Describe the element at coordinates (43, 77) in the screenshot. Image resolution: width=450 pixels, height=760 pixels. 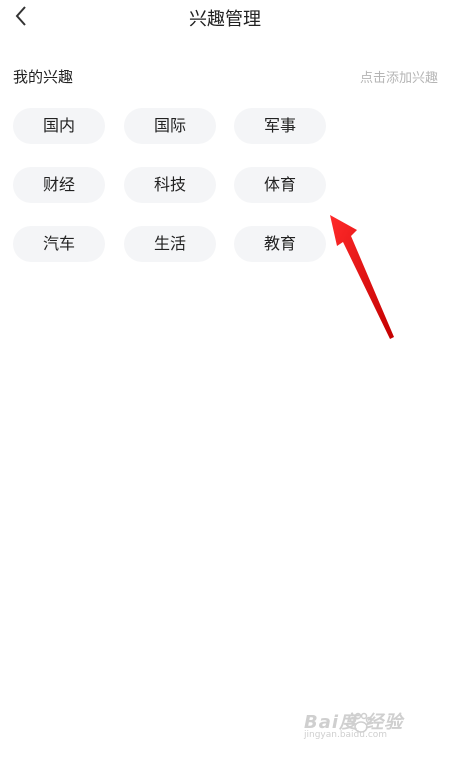
I see `section-title: 我的兴趣` at that location.